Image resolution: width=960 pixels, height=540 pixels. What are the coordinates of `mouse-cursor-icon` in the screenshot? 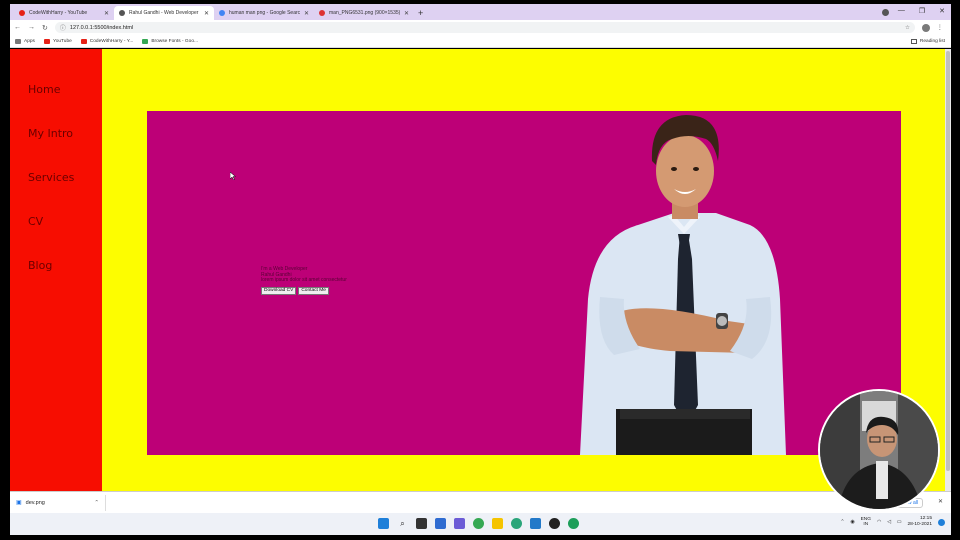 It's located at (233, 176).